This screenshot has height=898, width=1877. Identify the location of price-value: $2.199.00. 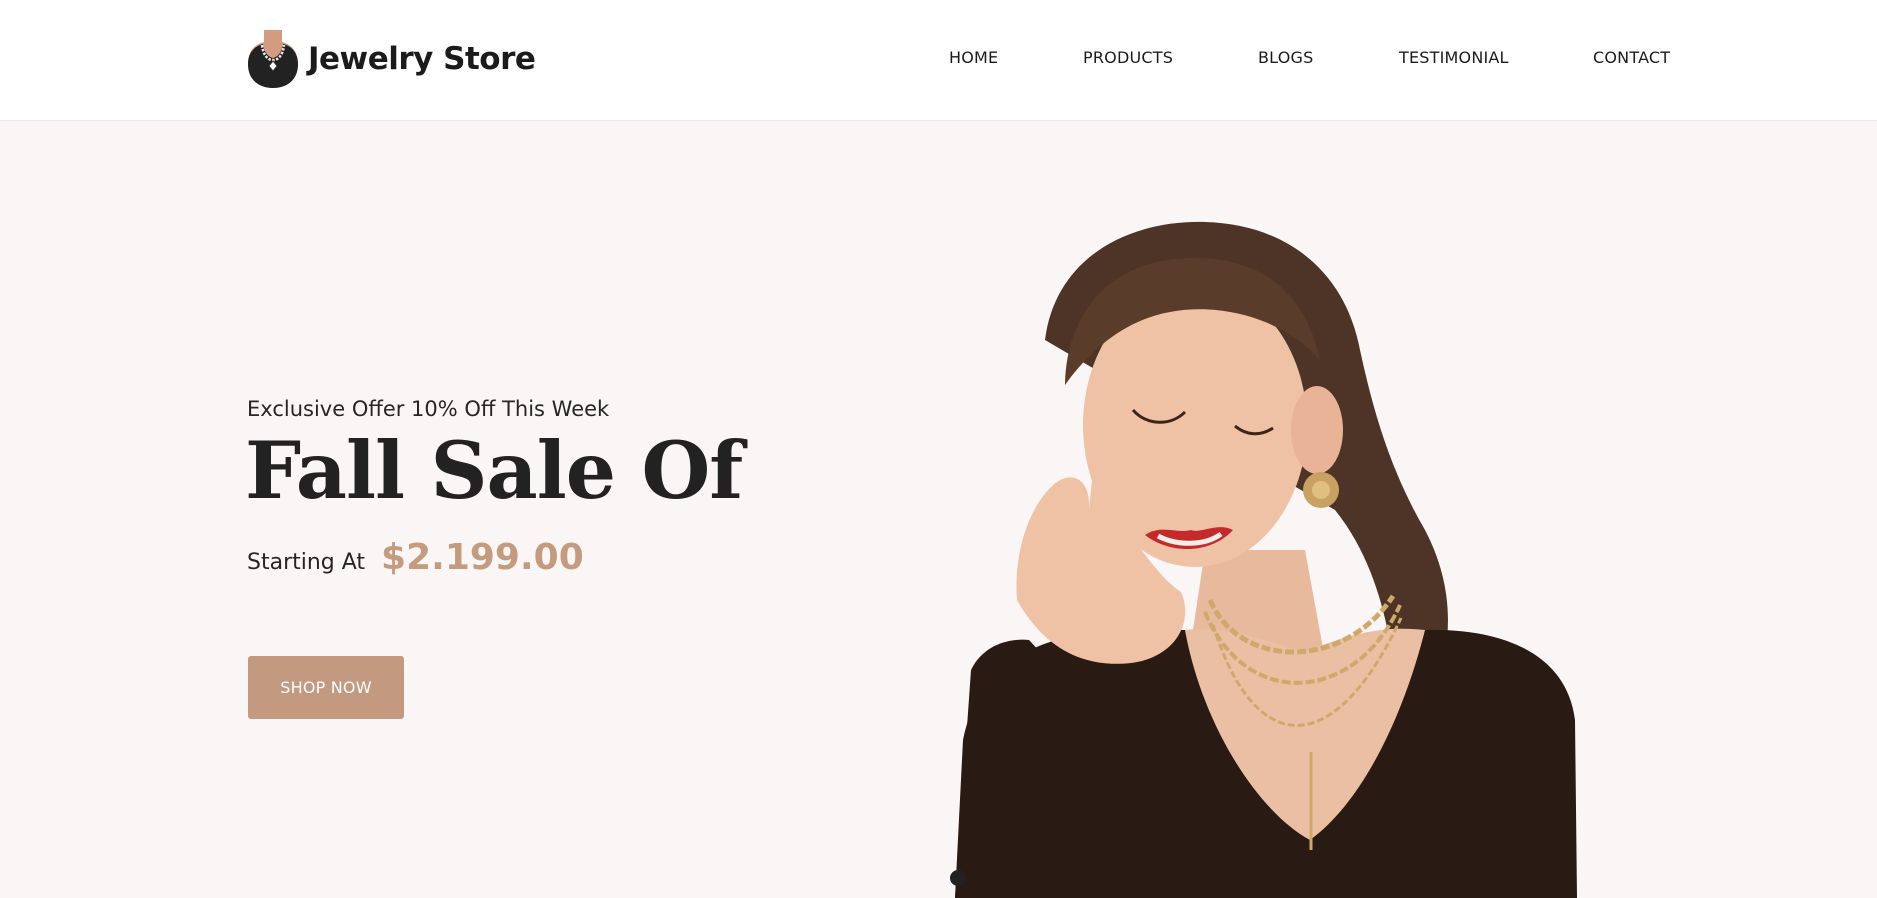
(482, 557).